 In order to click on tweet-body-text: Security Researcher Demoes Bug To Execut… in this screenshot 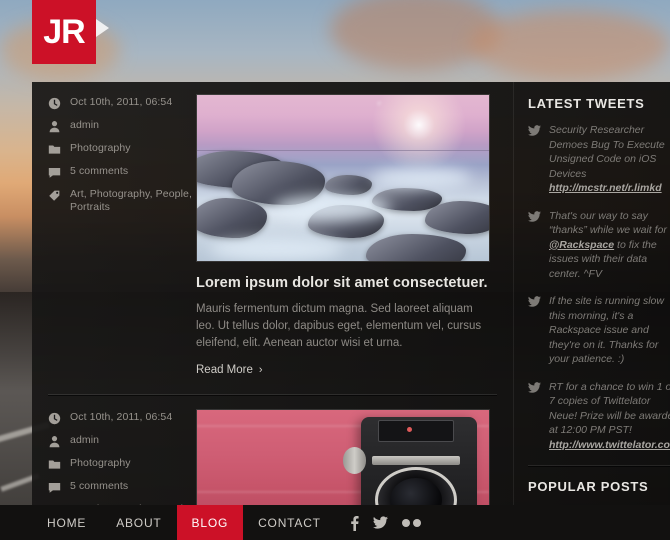, I will do `click(607, 152)`.